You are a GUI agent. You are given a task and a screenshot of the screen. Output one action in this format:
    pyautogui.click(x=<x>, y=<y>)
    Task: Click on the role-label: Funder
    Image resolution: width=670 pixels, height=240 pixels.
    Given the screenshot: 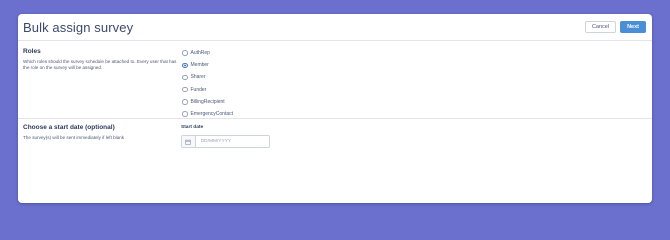 What is the action you would take?
    pyautogui.click(x=198, y=89)
    